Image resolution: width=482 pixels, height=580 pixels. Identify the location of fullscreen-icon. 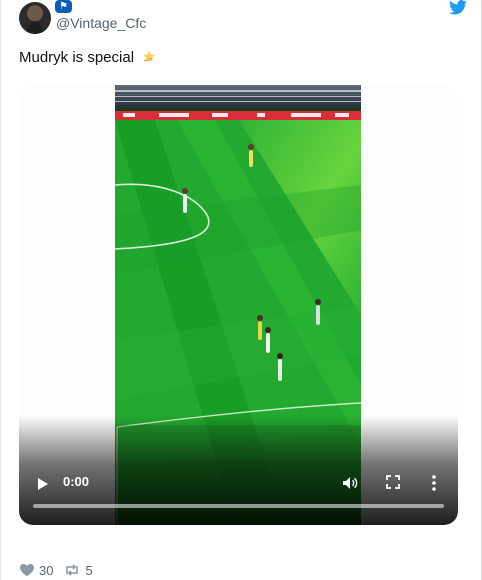
(393, 482).